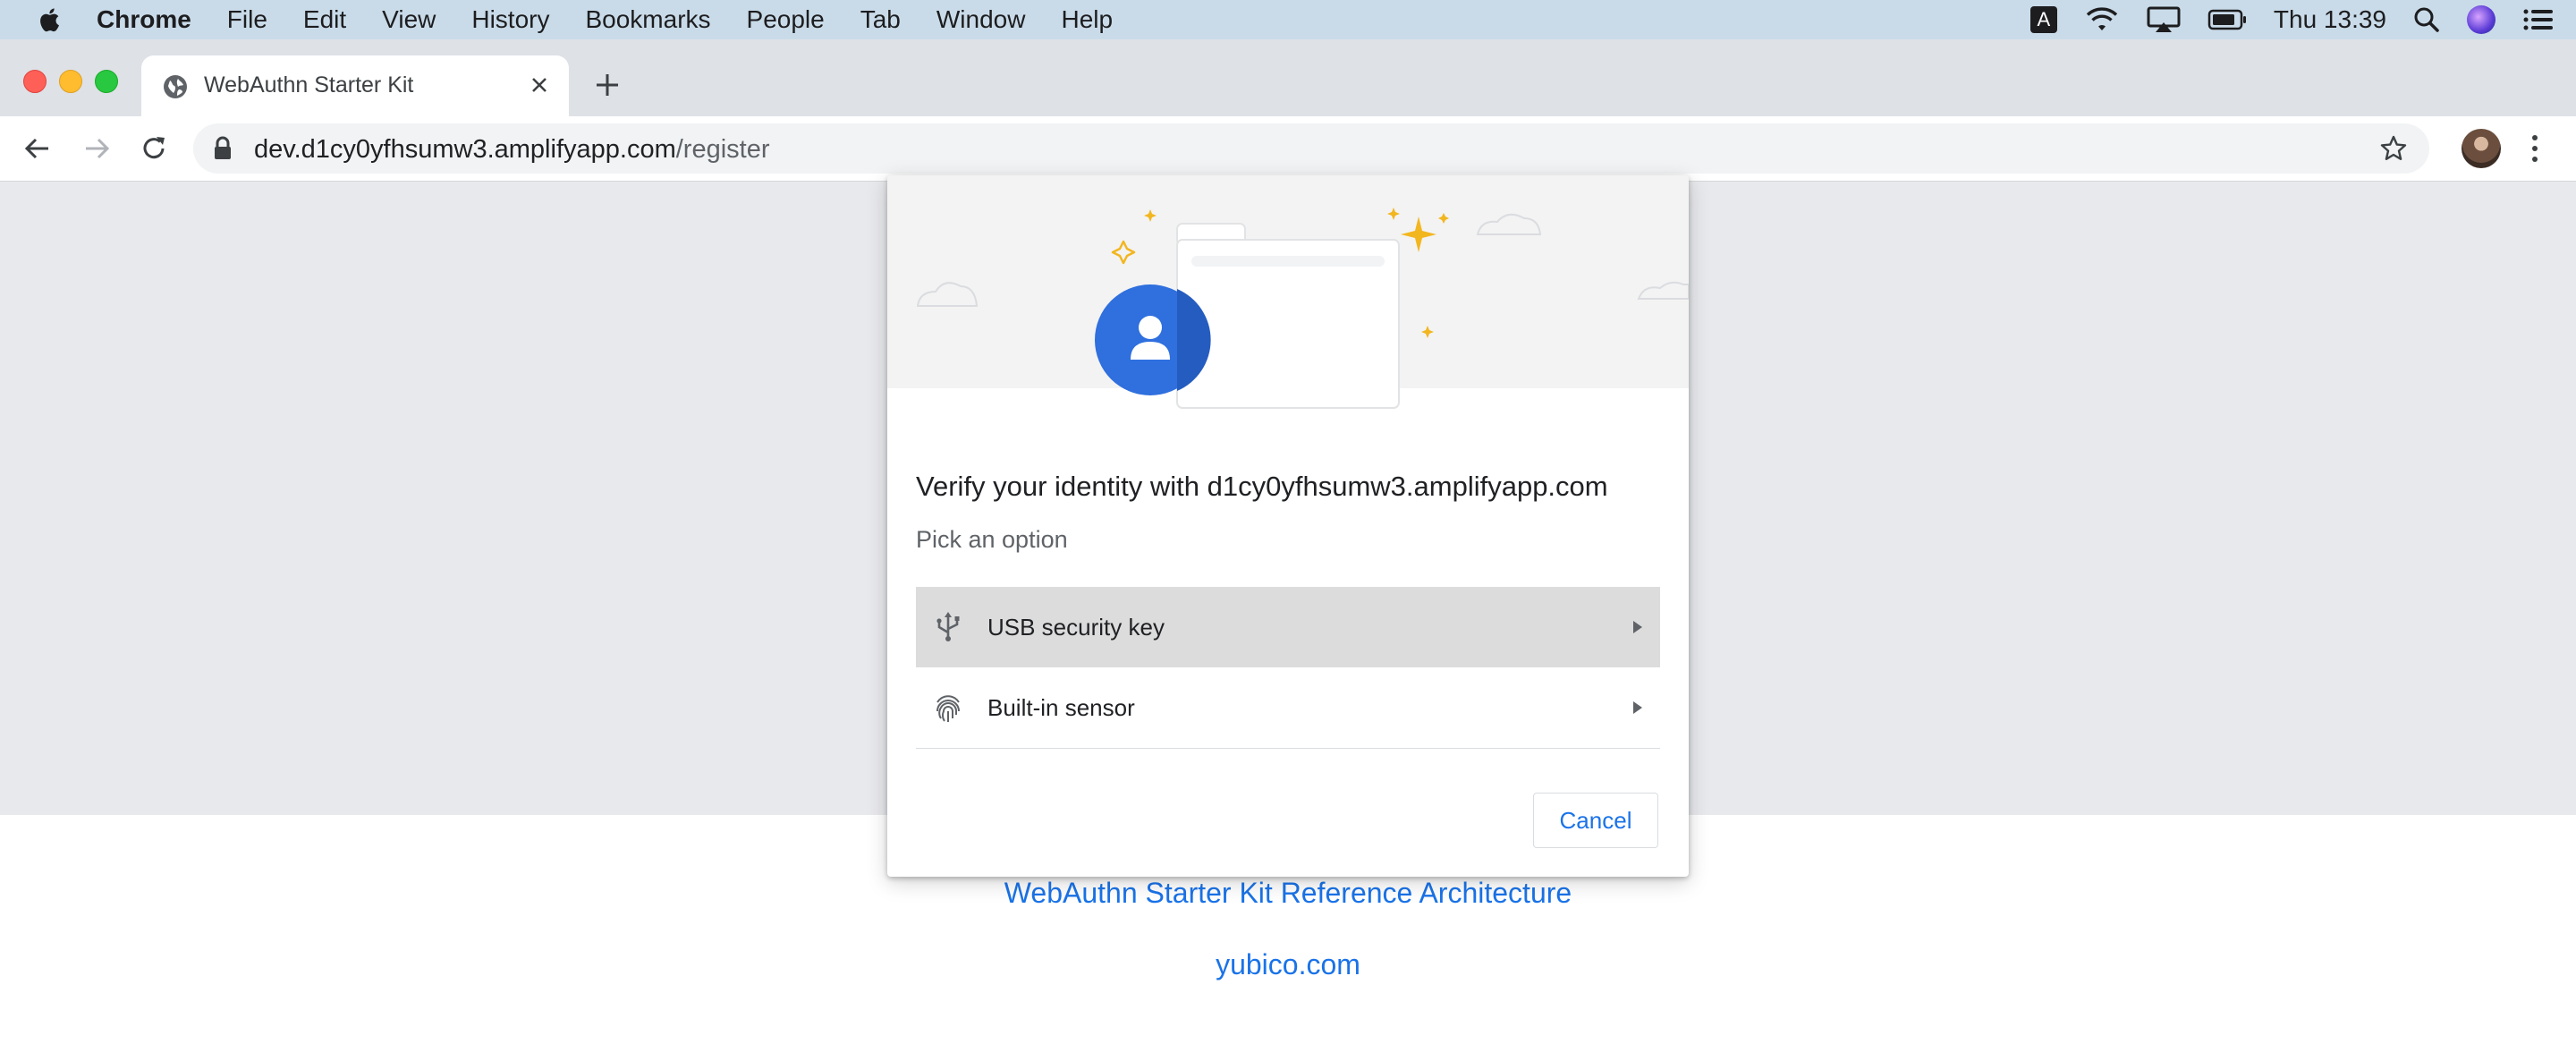  Describe the element at coordinates (409, 19) in the screenshot. I see `menu-view: View` at that location.